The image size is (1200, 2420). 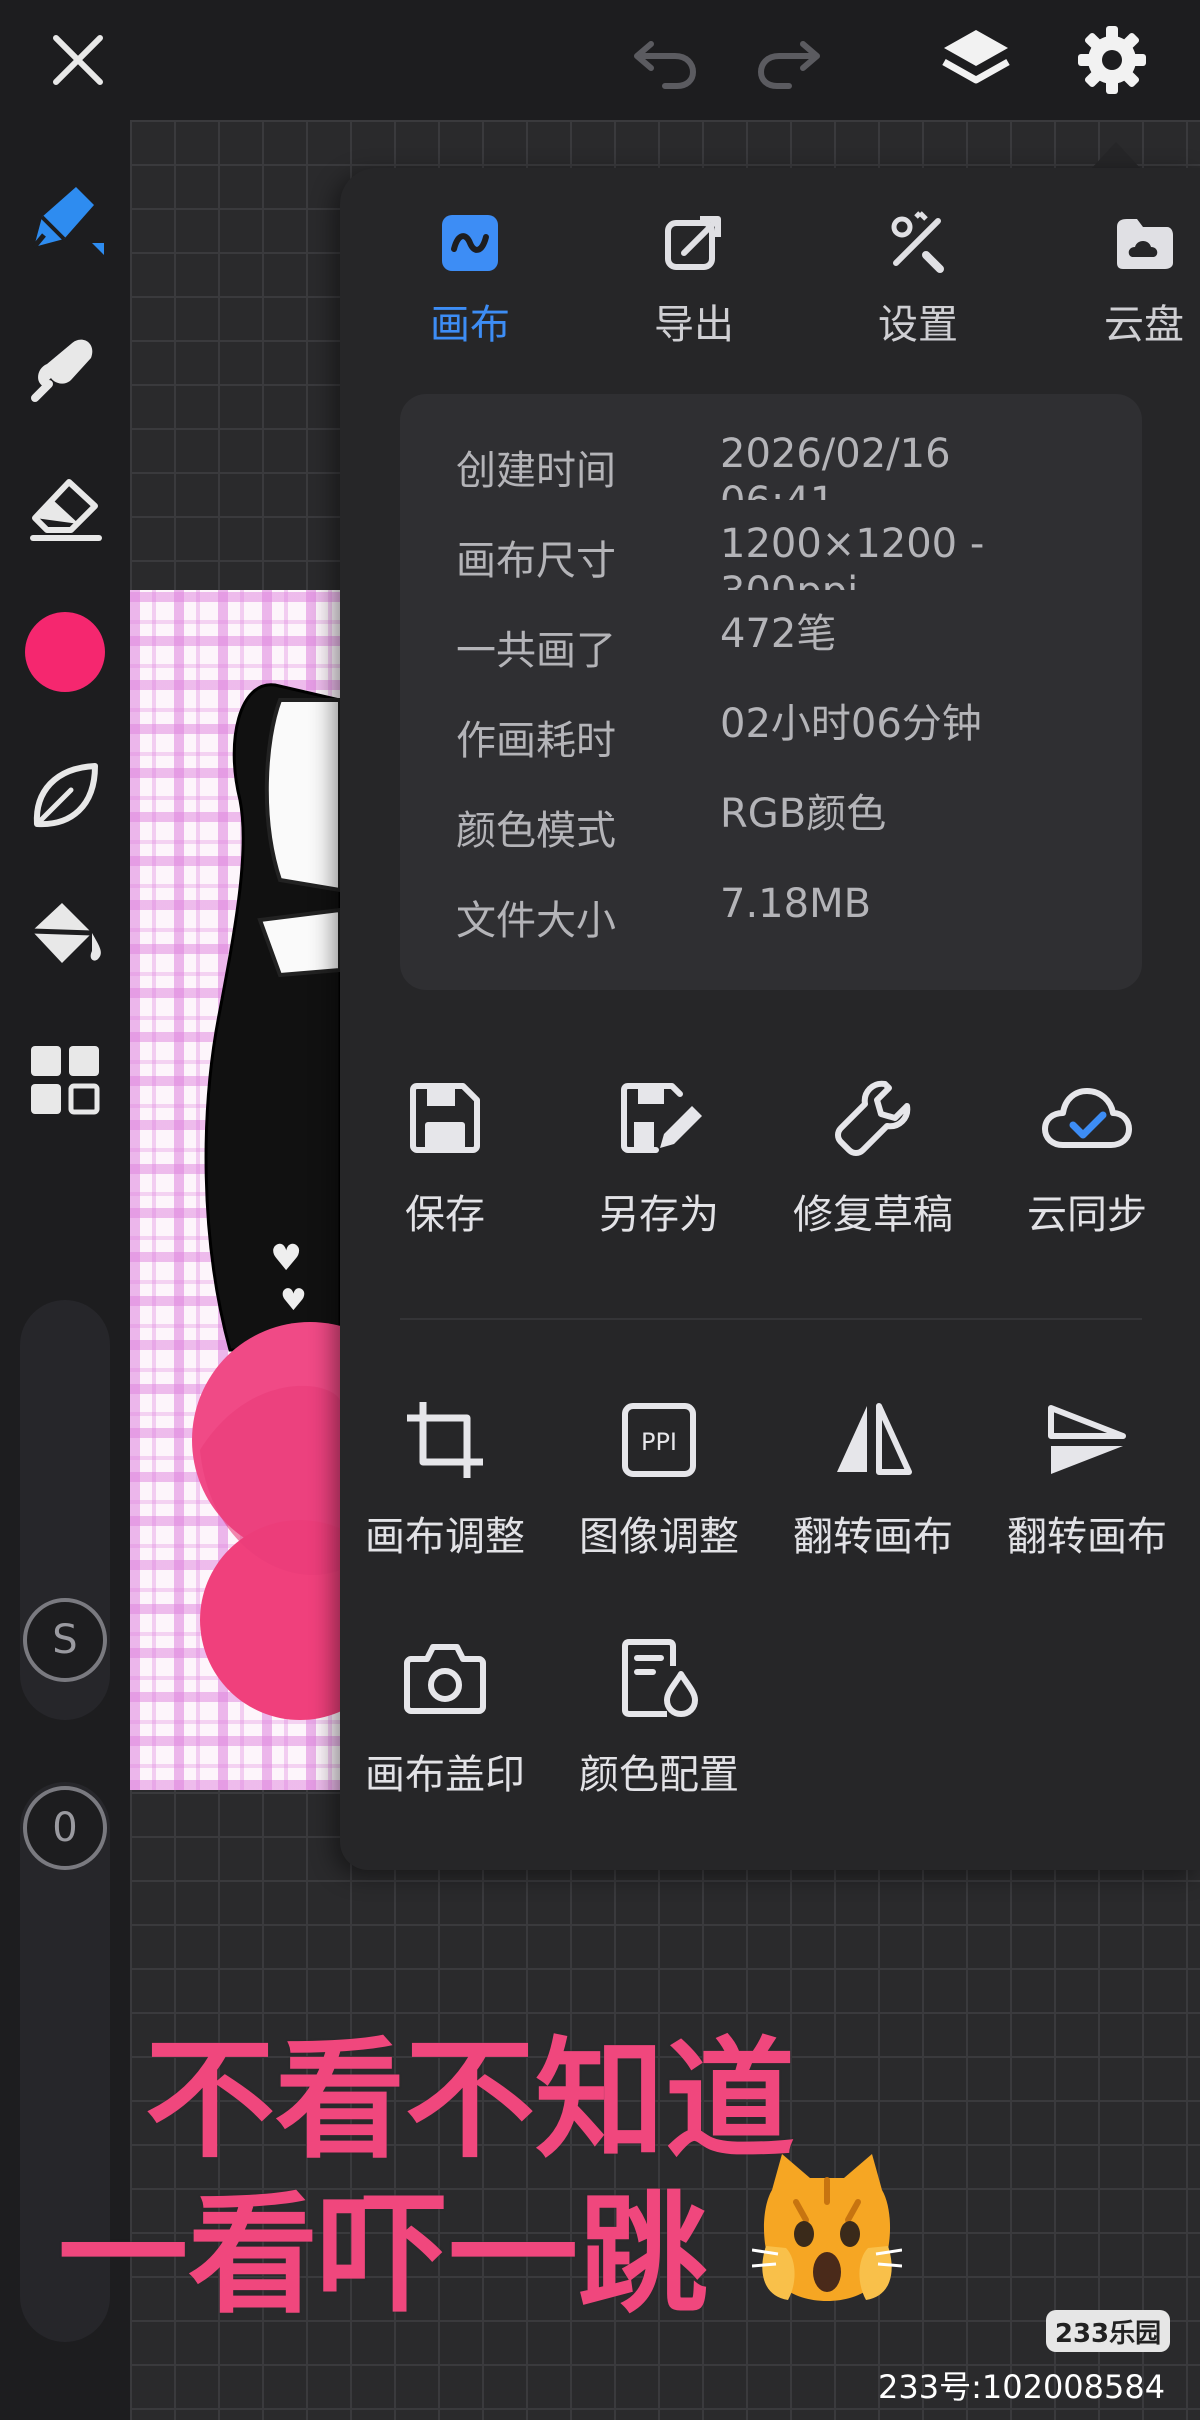 I want to click on layers-icon, so click(x=976, y=60).